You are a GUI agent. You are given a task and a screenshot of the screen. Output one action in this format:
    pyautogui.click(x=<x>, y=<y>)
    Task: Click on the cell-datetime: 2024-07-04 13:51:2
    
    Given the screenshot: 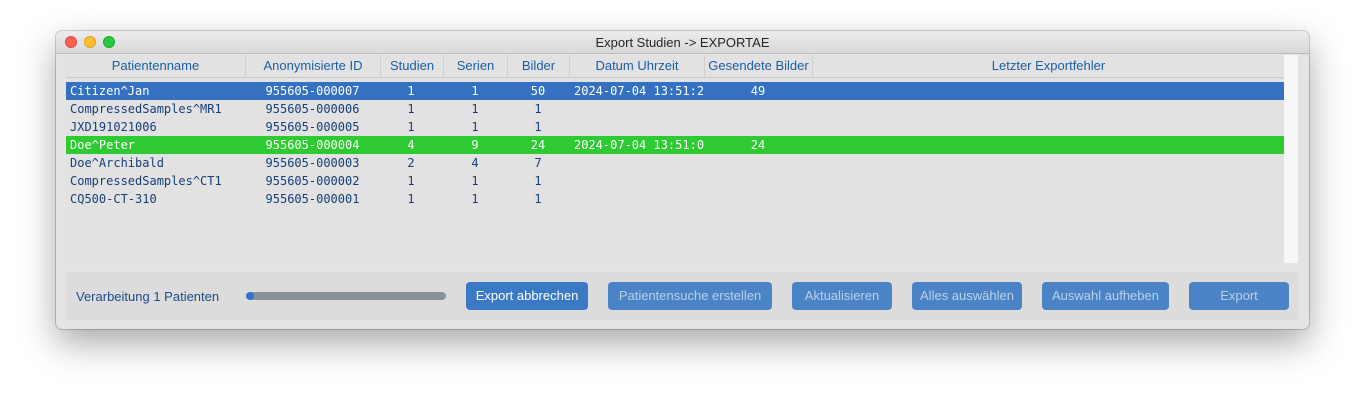 What is the action you would take?
    pyautogui.click(x=639, y=91)
    